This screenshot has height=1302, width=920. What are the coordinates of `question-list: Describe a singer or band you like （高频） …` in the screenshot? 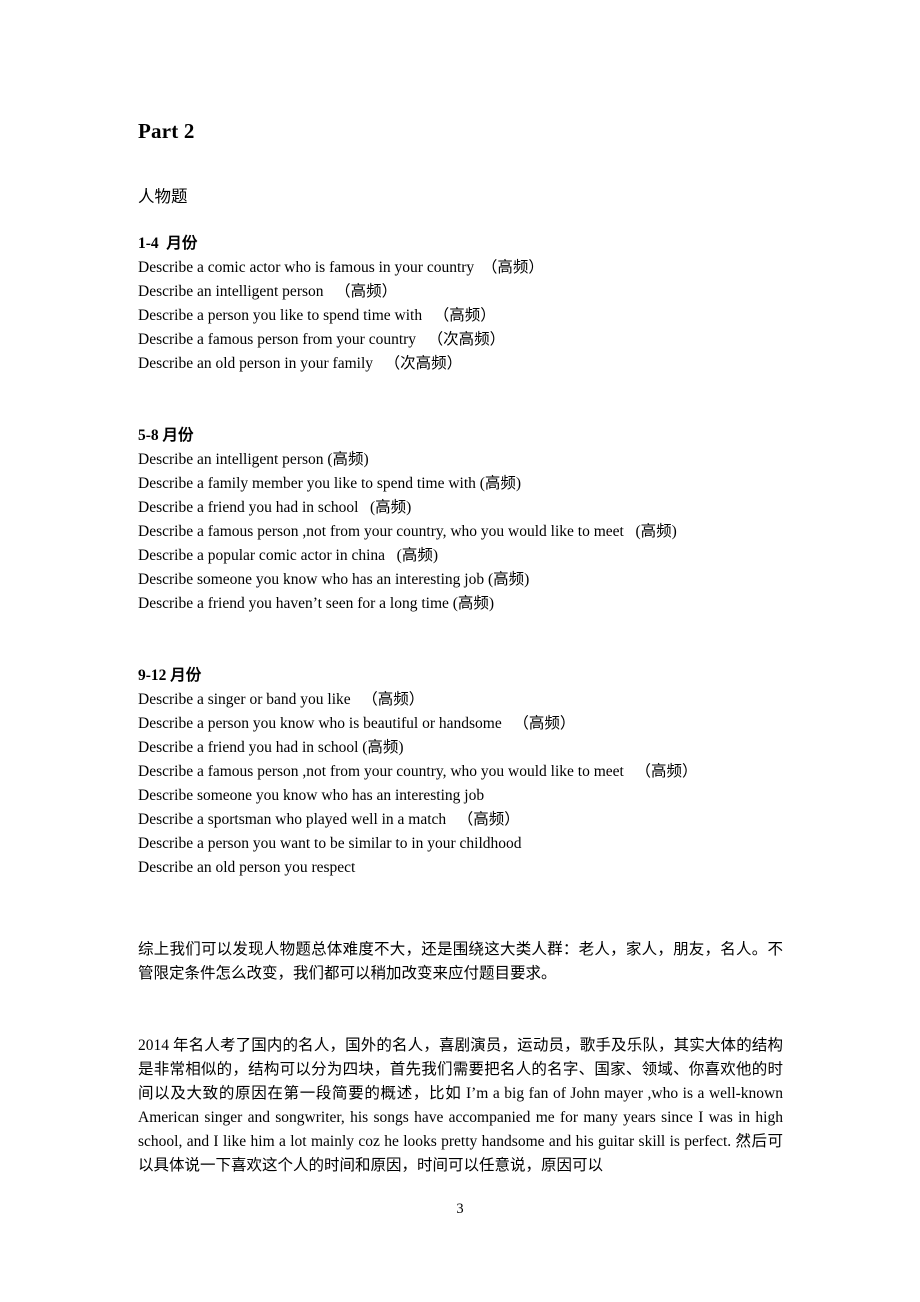 It's located at (460, 784).